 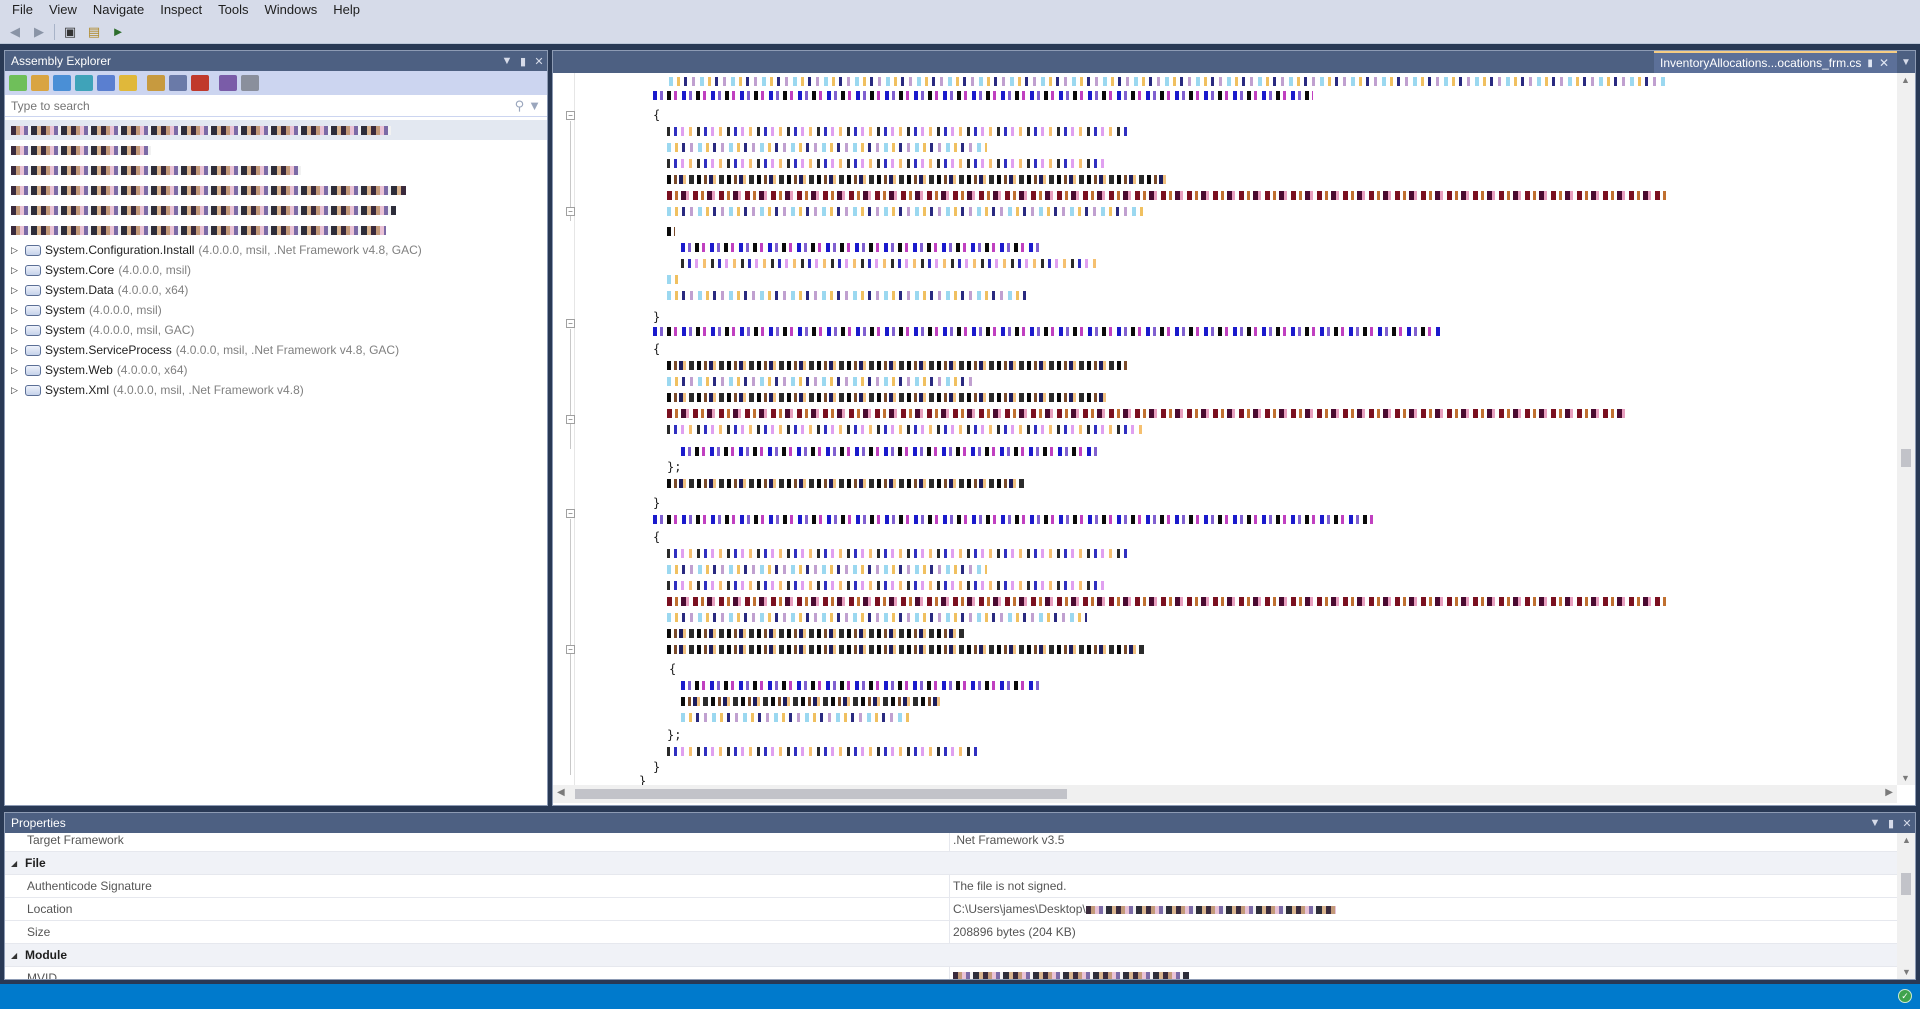 What do you see at coordinates (951, 909) in the screenshot?
I see `property-row: Location C:\Users\james\Desktop\` at bounding box center [951, 909].